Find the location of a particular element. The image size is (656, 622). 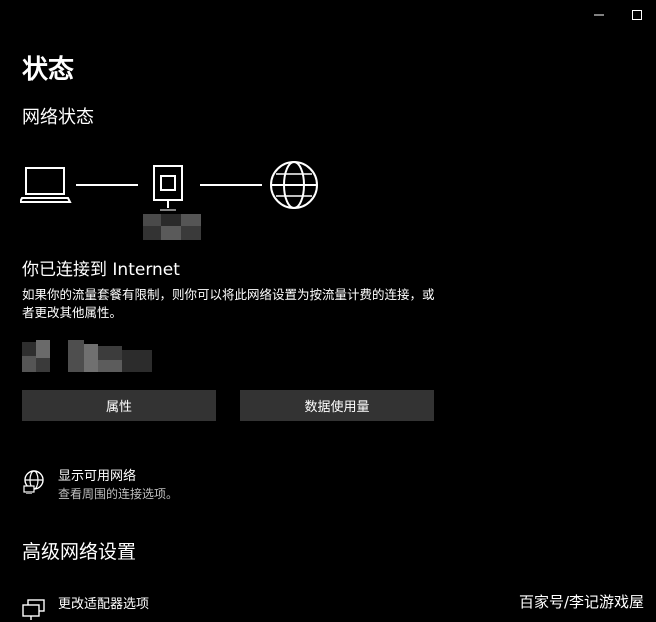

change-adapter-options-text: 更改适配器选项 is located at coordinates (103, 605).